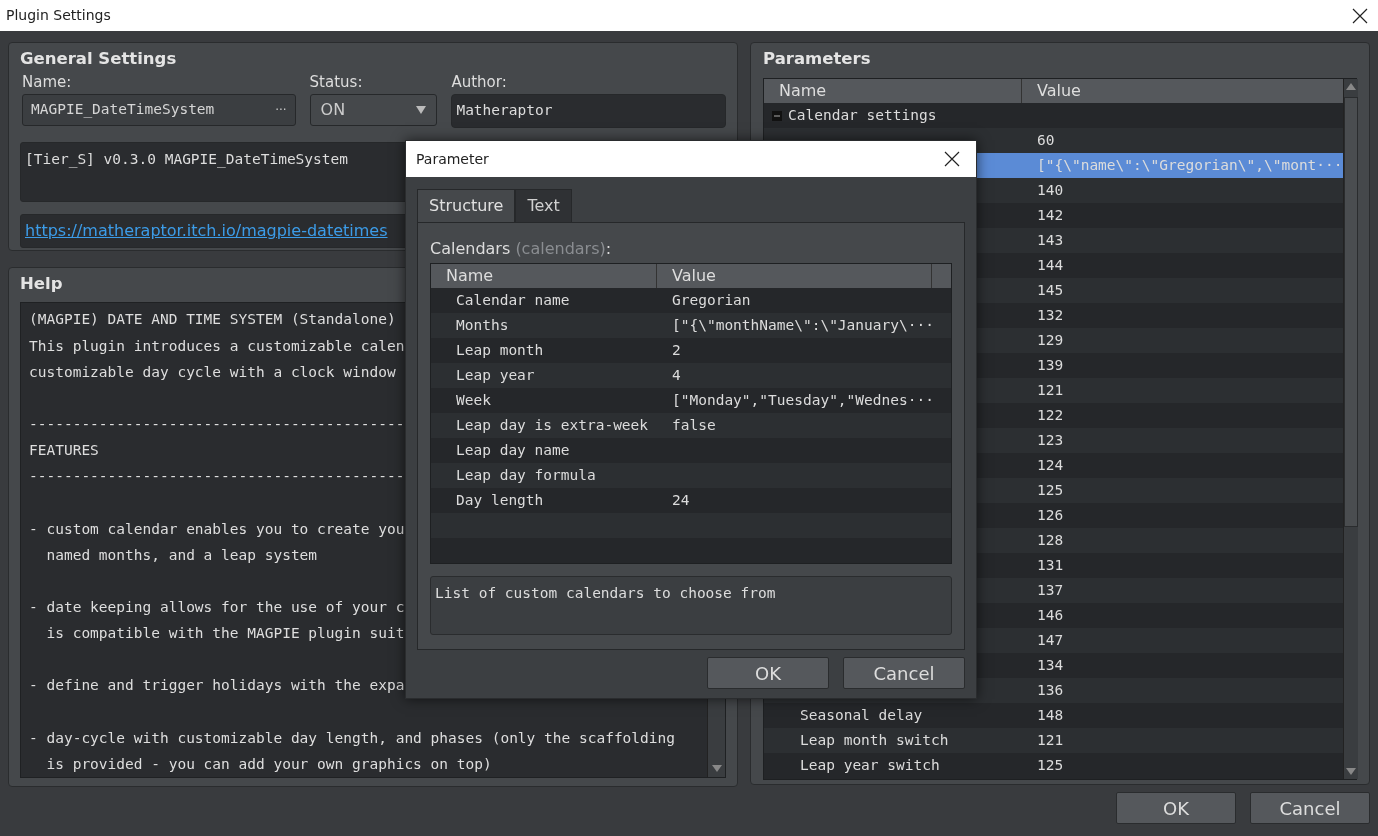  I want to click on value-cell: 128, so click(1050, 539).